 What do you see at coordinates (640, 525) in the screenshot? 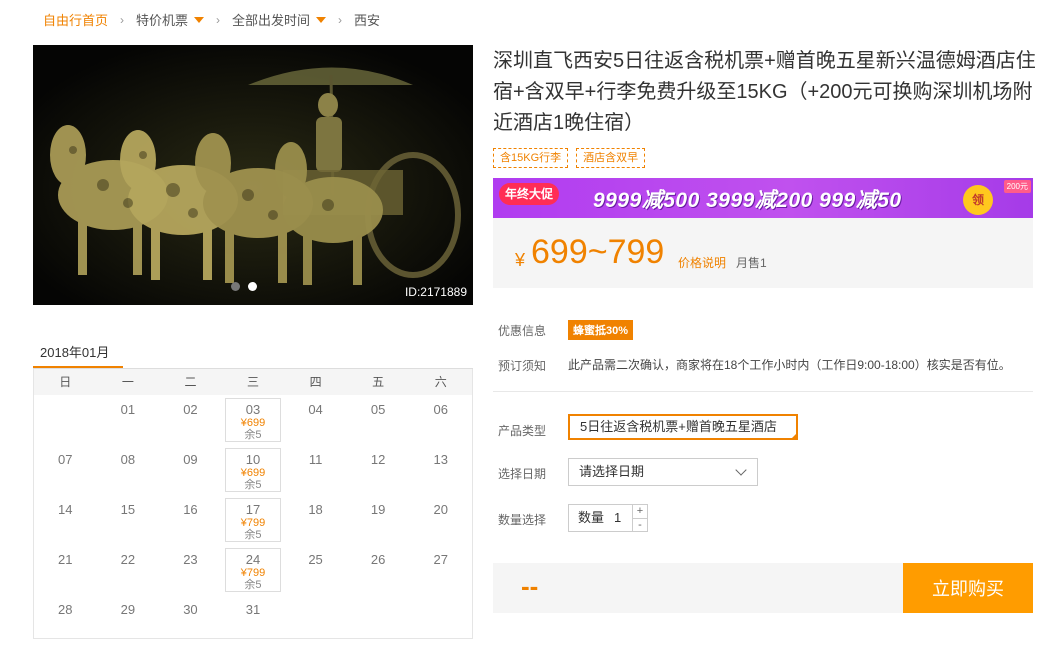
I see `quantity-minus-button: -` at bounding box center [640, 525].